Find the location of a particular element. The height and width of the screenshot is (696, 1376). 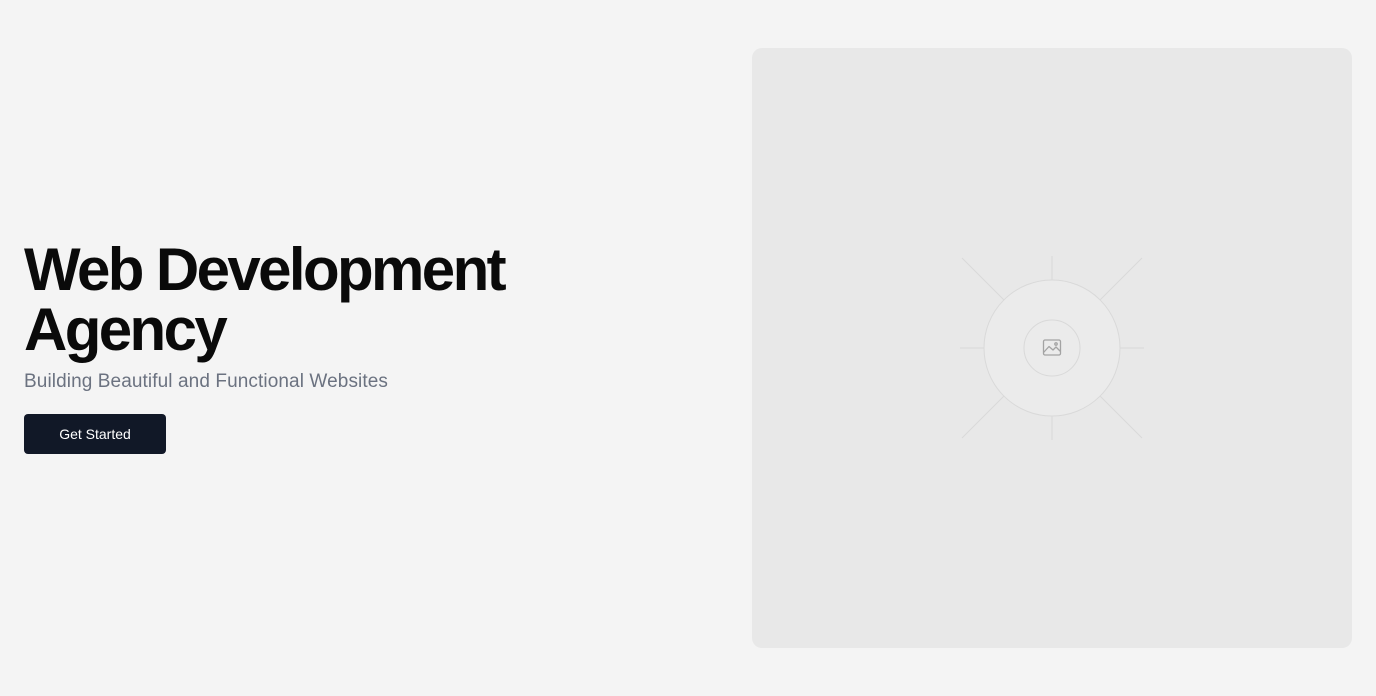

hero-title: Web Development Agency is located at coordinates (334, 300).